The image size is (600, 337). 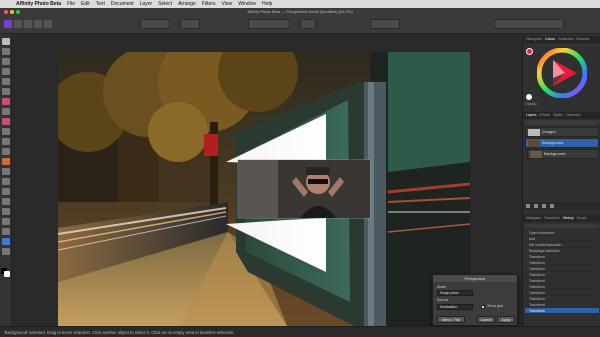 I want to click on healing-brush-icon, so click(x=6, y=161).